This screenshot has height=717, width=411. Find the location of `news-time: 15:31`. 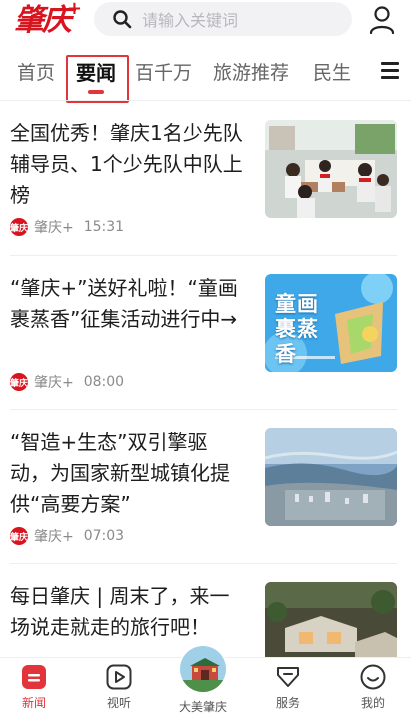

news-time: 15:31 is located at coordinates (104, 227).